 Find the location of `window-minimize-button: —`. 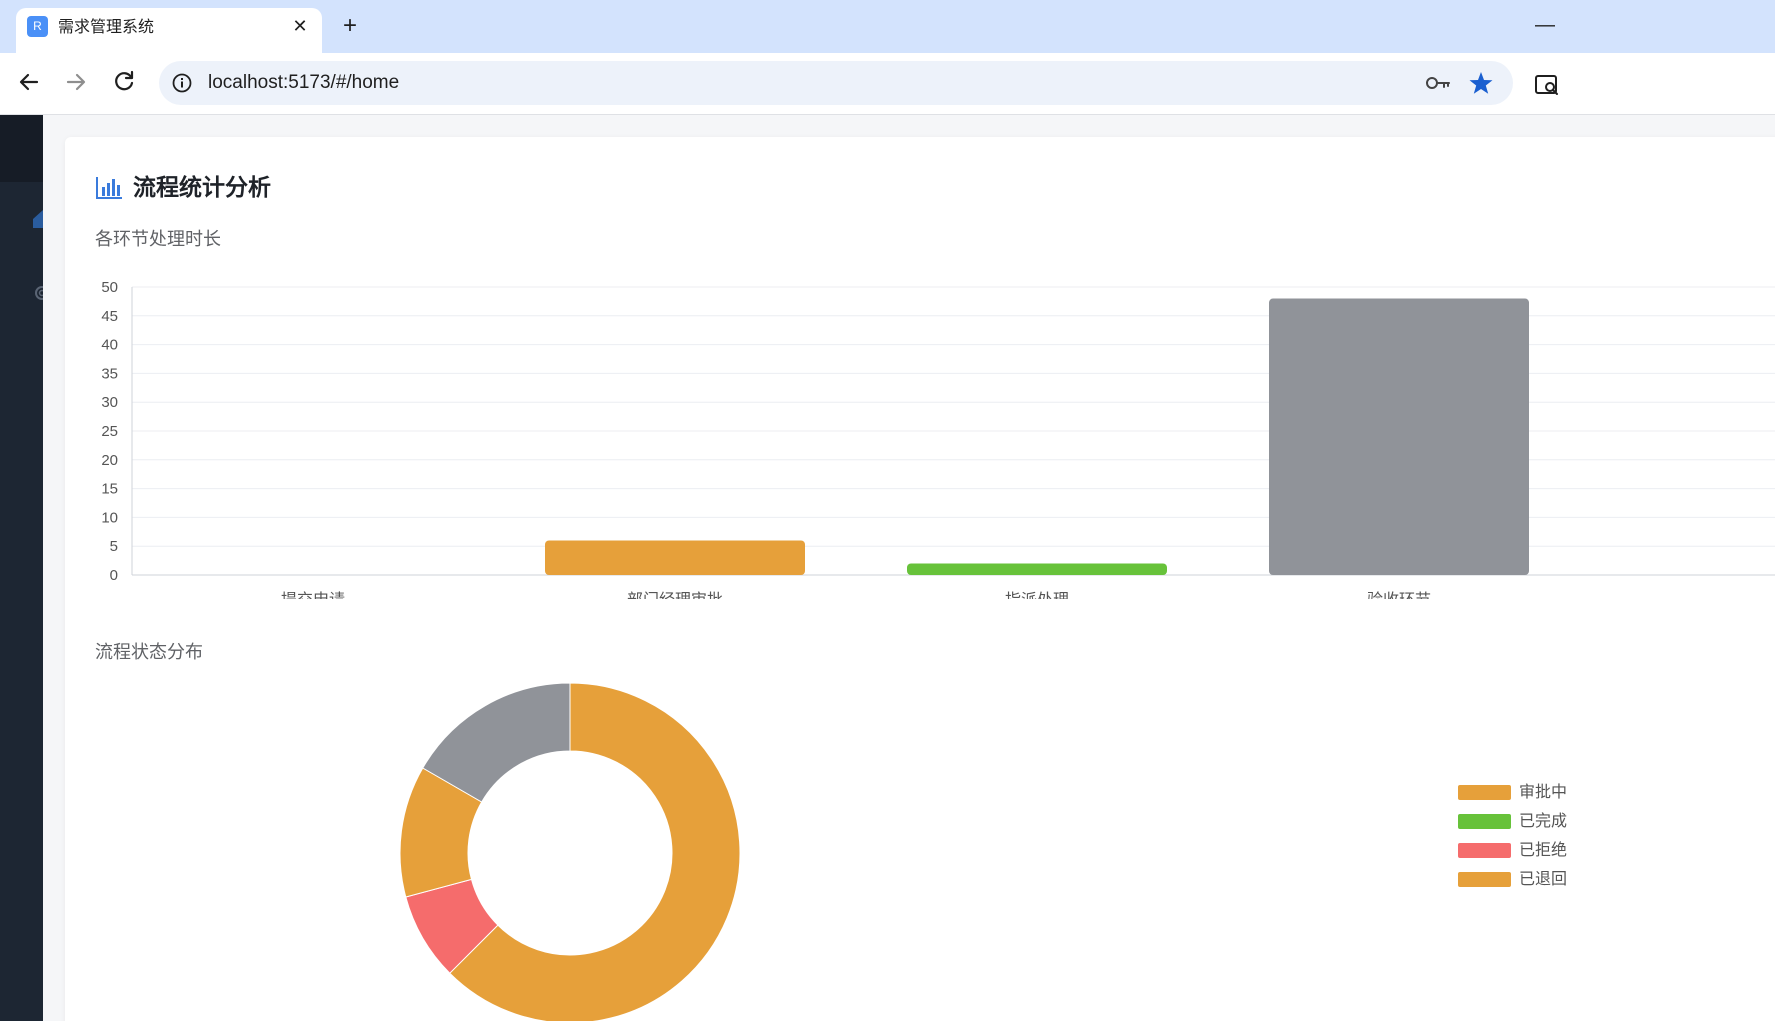

window-minimize-button: — is located at coordinates (1545, 26).